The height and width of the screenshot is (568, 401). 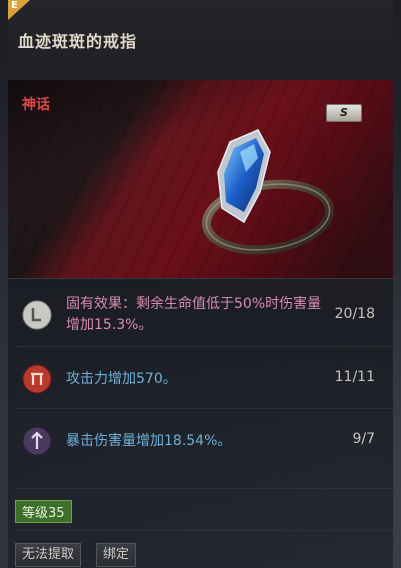 I want to click on stat-text: 固有效果：剩余生命值低于50%时伤害量增加15.3%。, so click(x=194, y=314).